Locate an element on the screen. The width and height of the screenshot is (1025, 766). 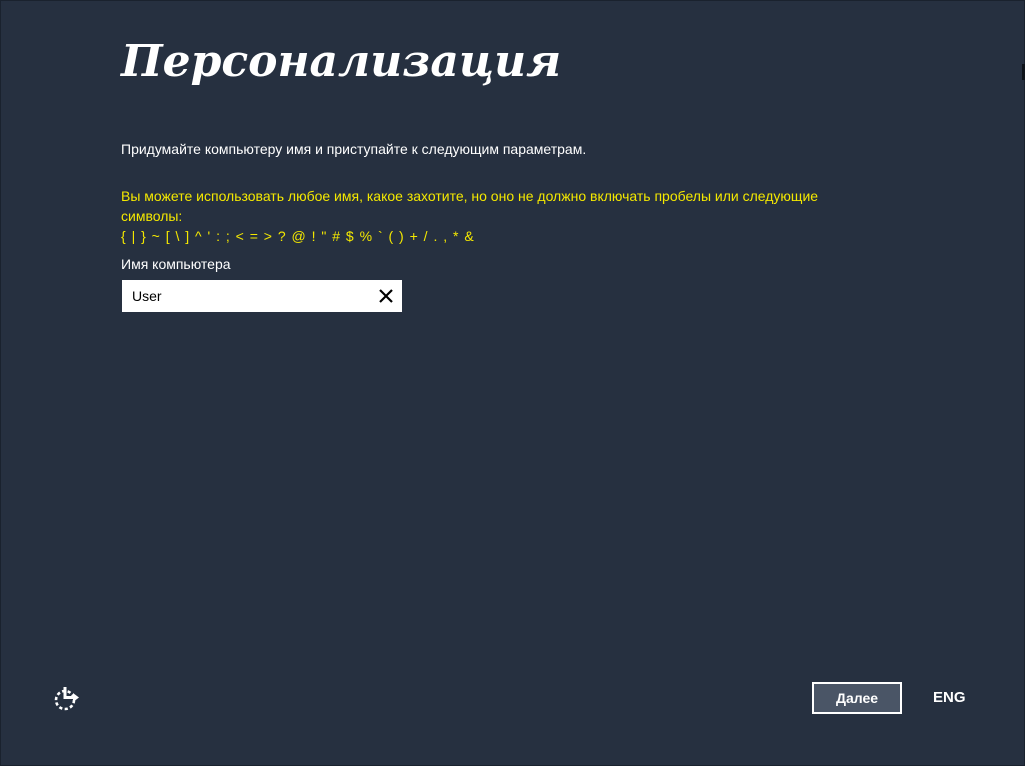
computer-name-field is located at coordinates (262, 296).